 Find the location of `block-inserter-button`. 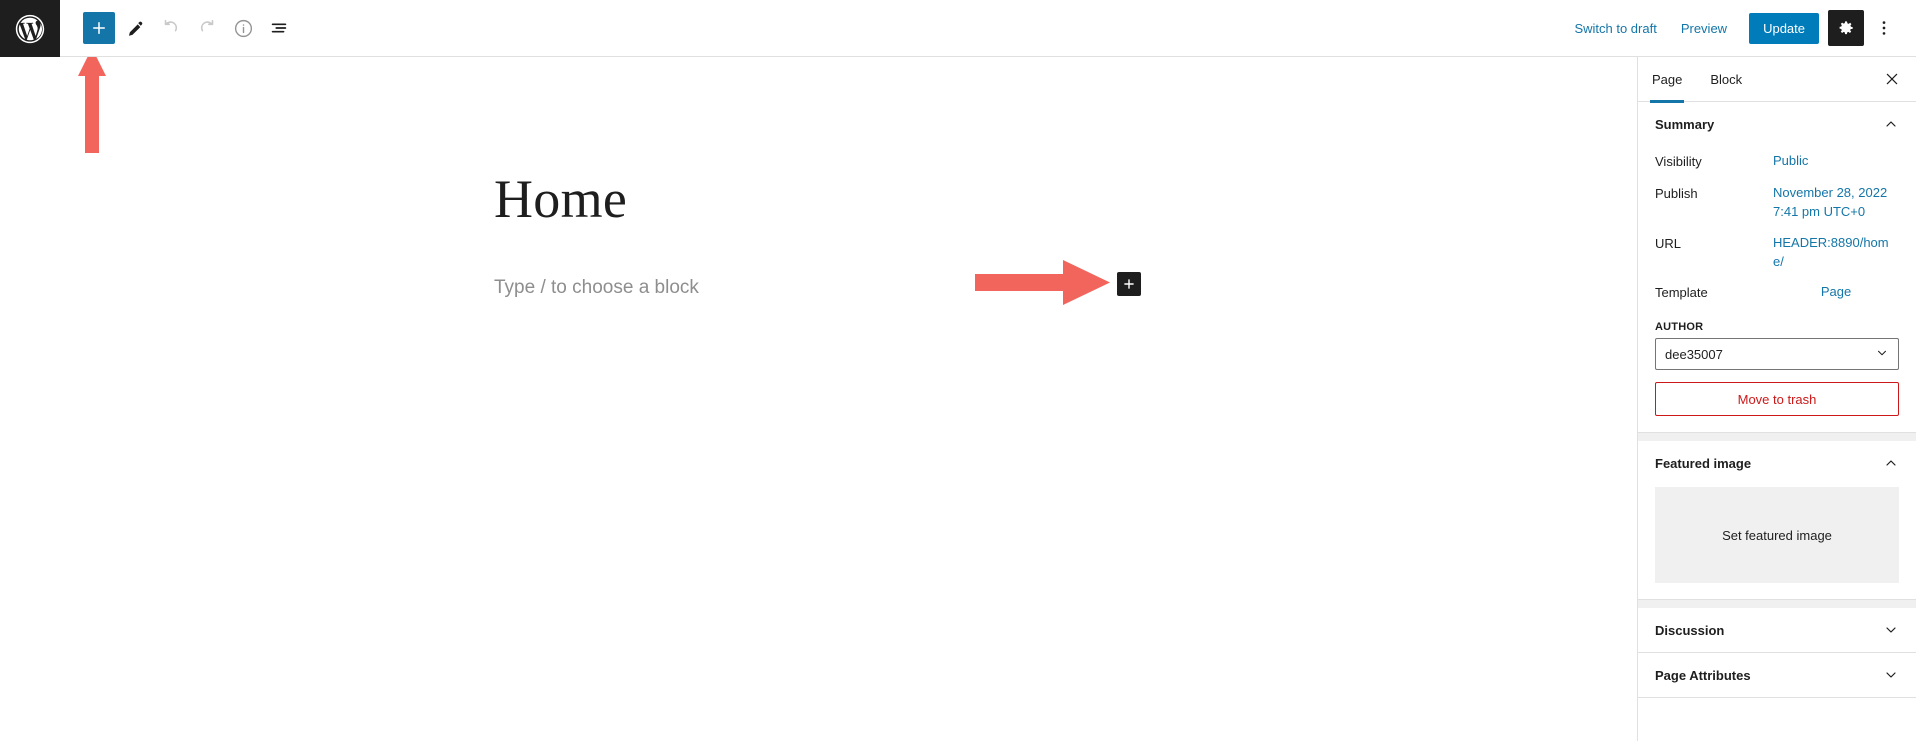

block-inserter-button is located at coordinates (99, 28).